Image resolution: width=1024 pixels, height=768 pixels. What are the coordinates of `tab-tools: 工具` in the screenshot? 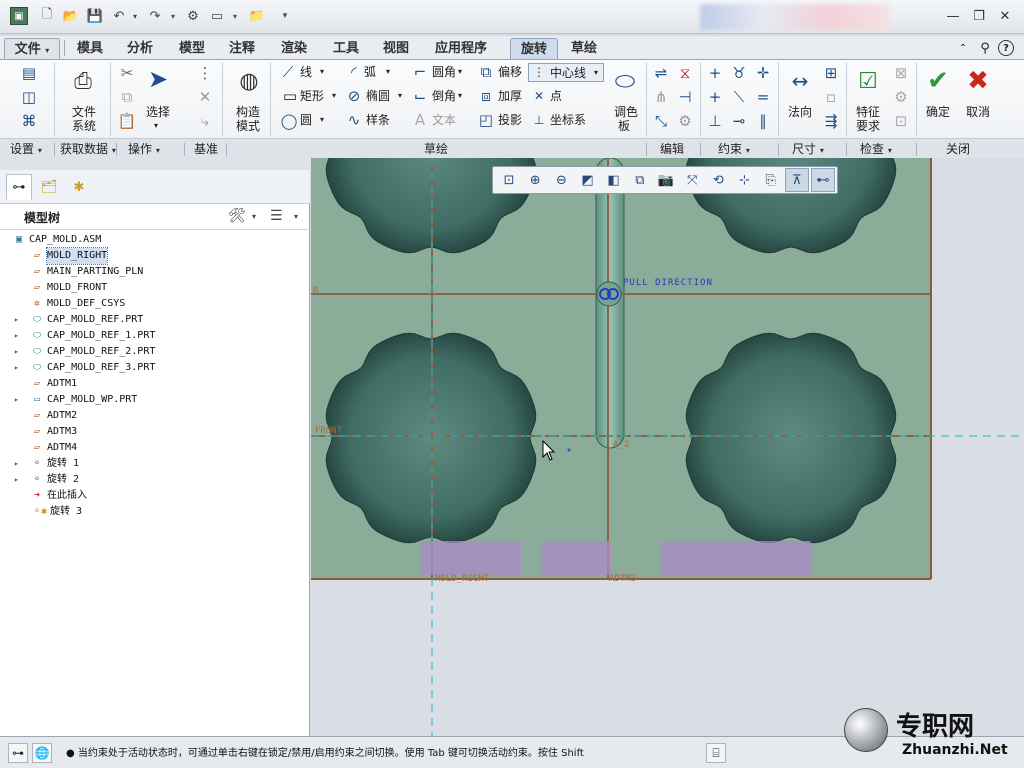 It's located at (346, 48).